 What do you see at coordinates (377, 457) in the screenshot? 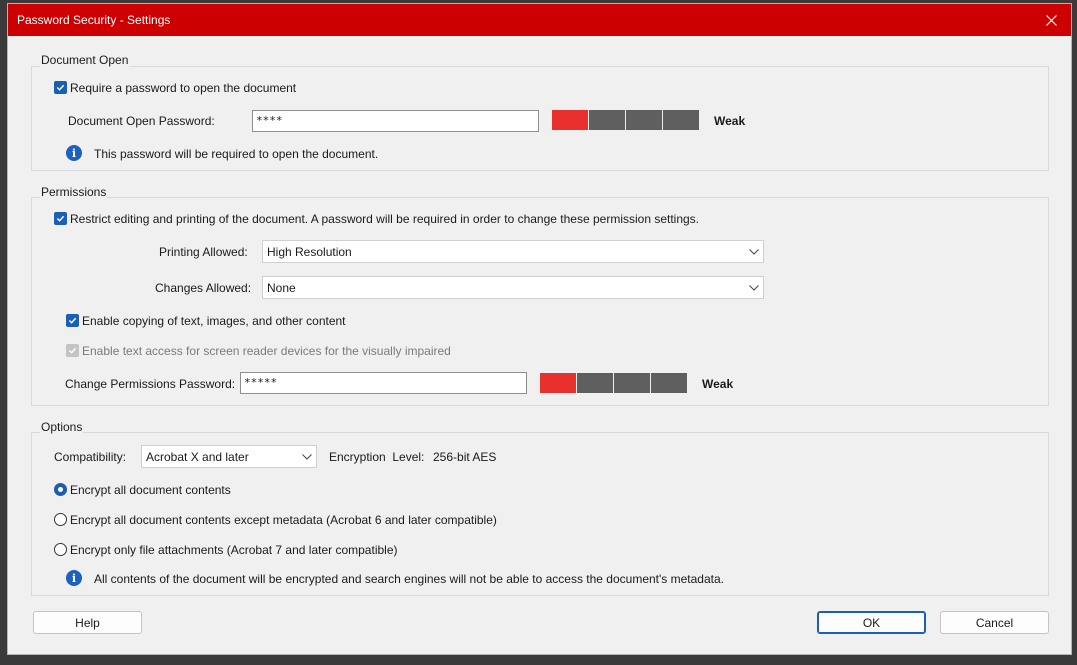
I see `encryption-level-label: Encryption Level:` at bounding box center [377, 457].